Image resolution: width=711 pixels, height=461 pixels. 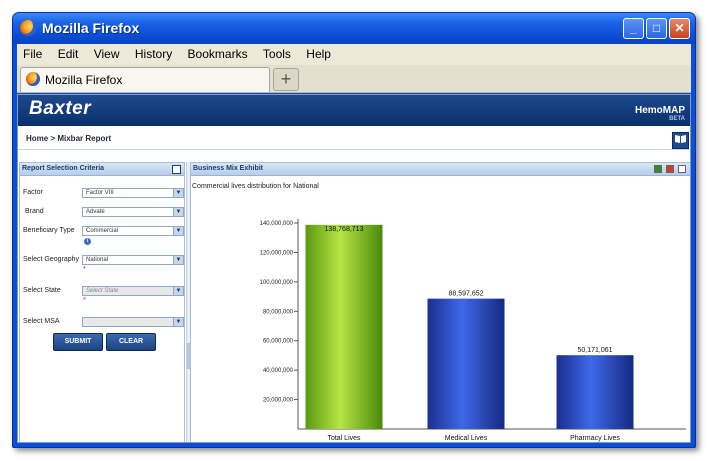 What do you see at coordinates (466, 438) in the screenshot?
I see `x-category-label: Medical Lives` at bounding box center [466, 438].